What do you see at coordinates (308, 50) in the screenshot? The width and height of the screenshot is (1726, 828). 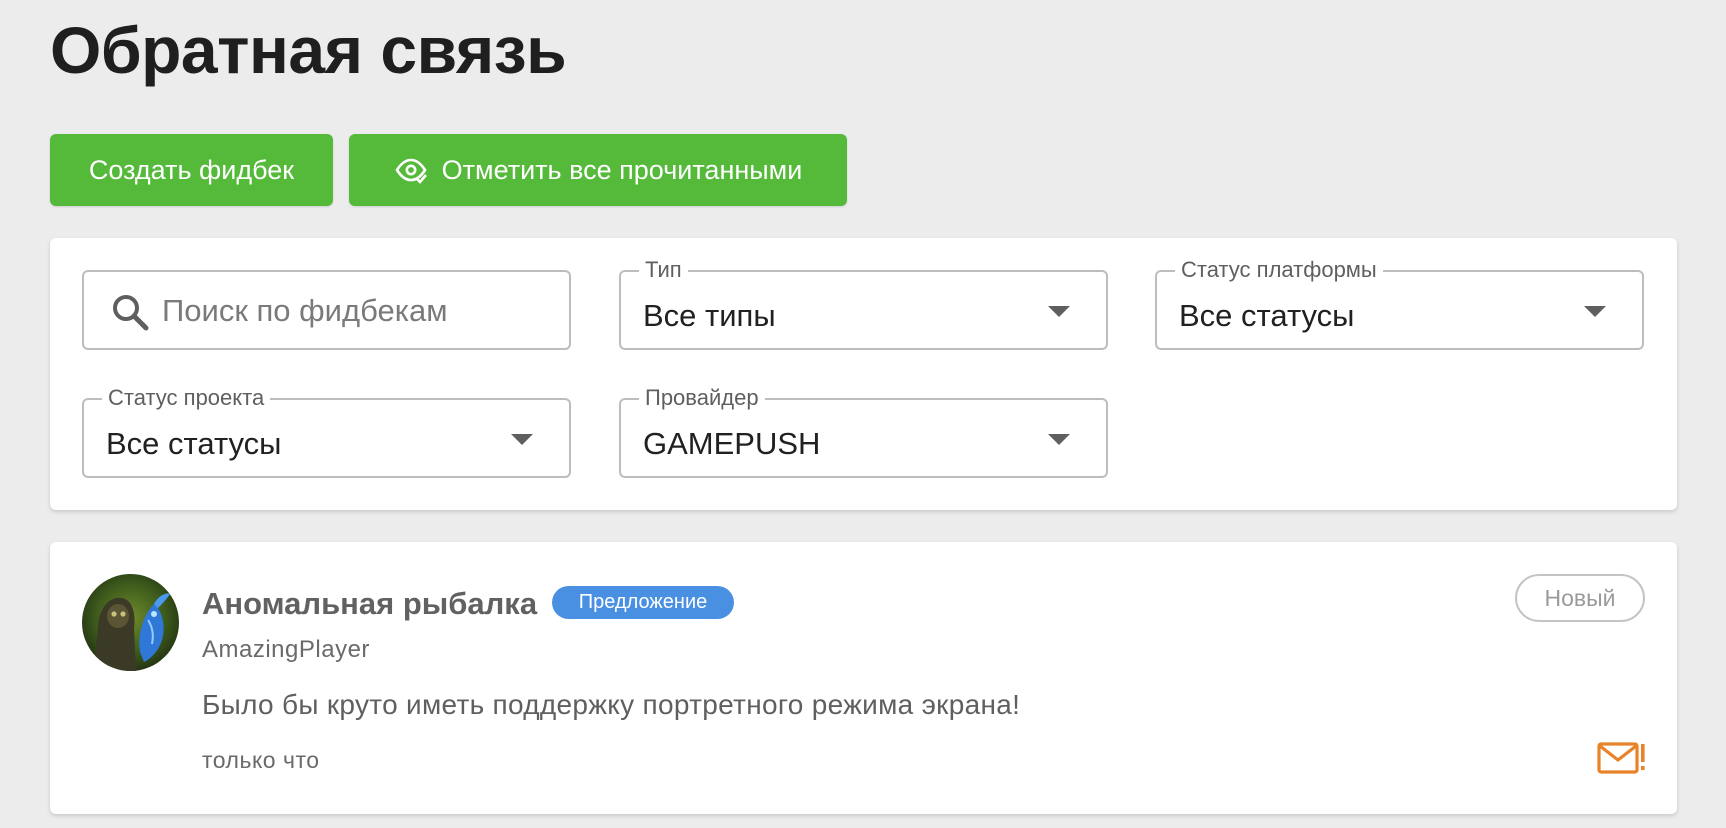 I see `page-title: Обратная связь` at bounding box center [308, 50].